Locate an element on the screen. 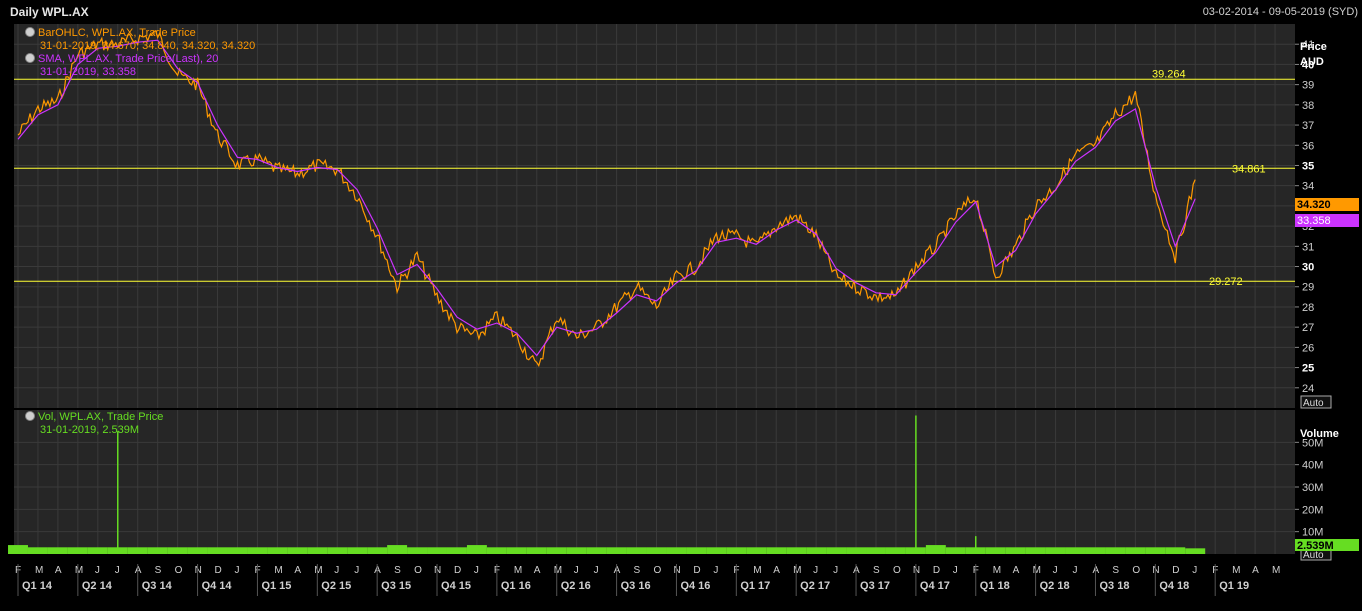 The image size is (1362, 611). x-quarter-label: Q3 15 is located at coordinates (396, 586).